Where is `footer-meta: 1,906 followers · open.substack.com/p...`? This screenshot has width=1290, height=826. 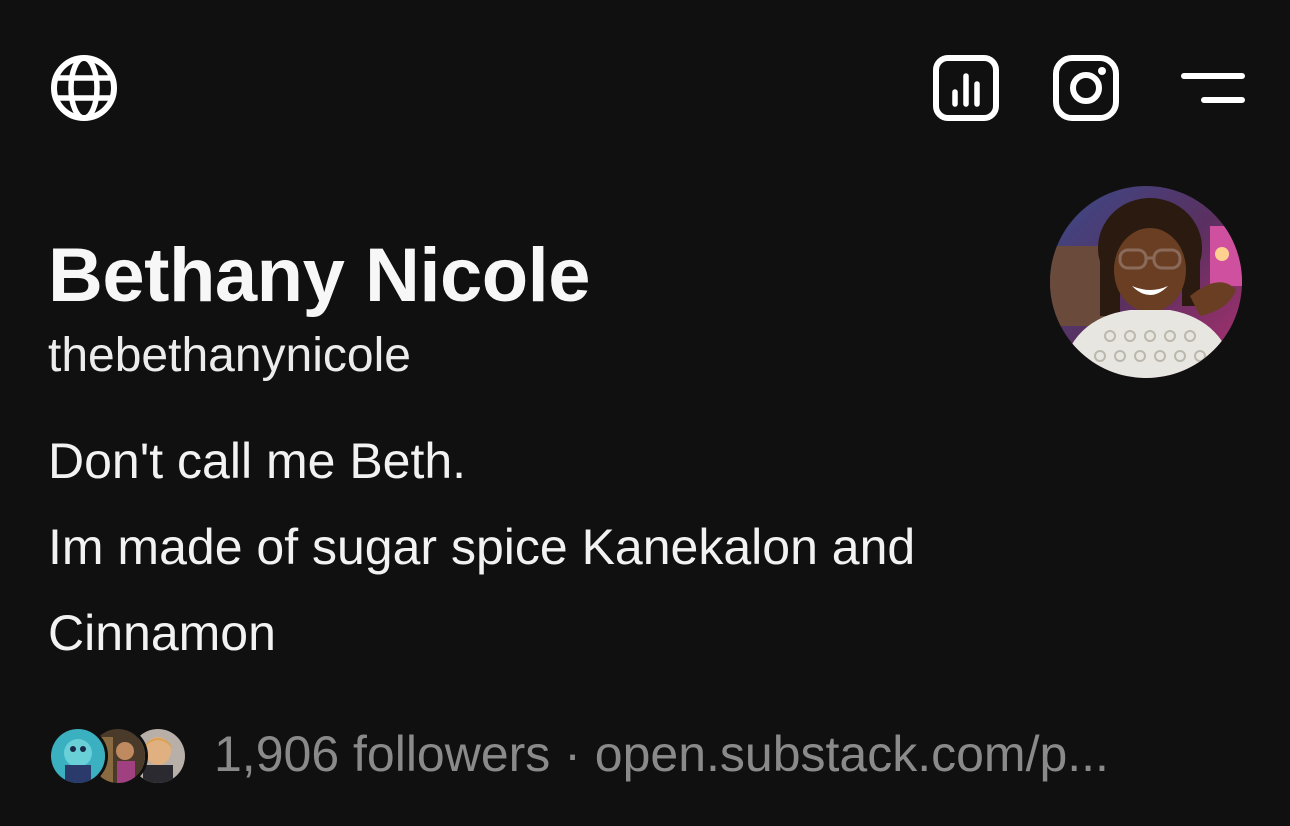 footer-meta: 1,906 followers · open.substack.com/p... is located at coordinates (661, 754).